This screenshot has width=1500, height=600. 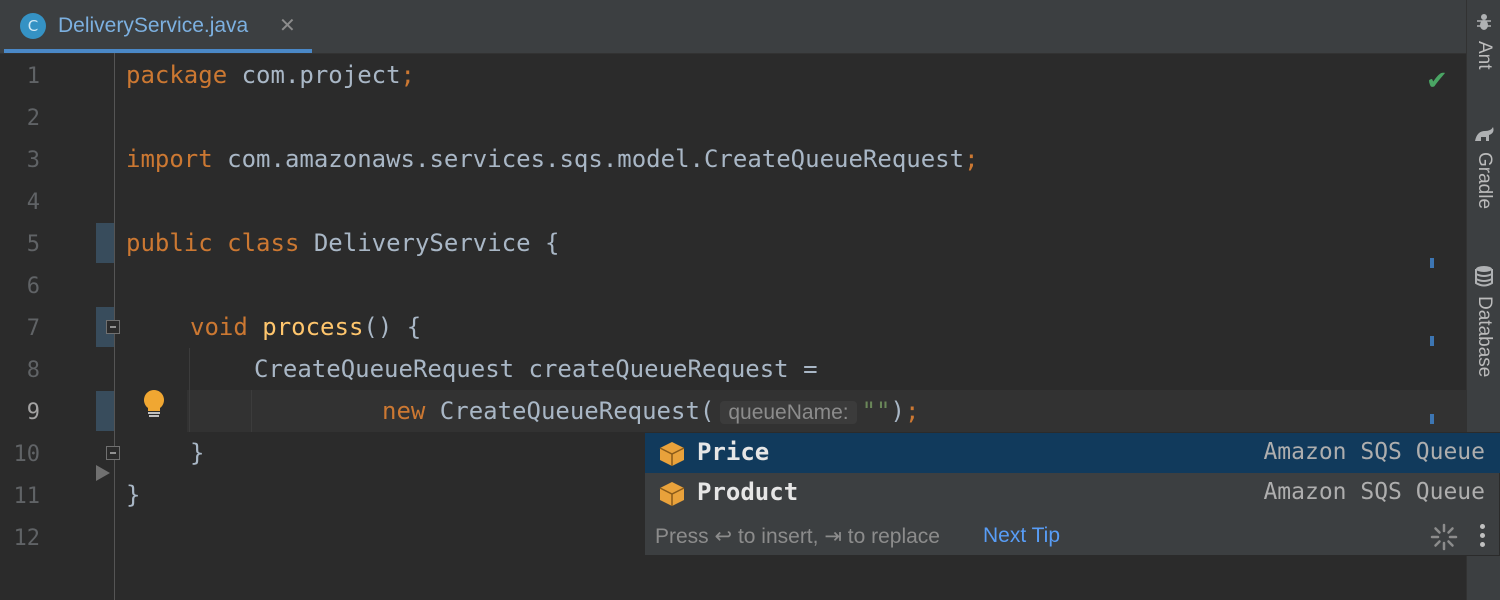 I want to click on code-line-5: public class DeliveryService {, so click(x=342, y=243).